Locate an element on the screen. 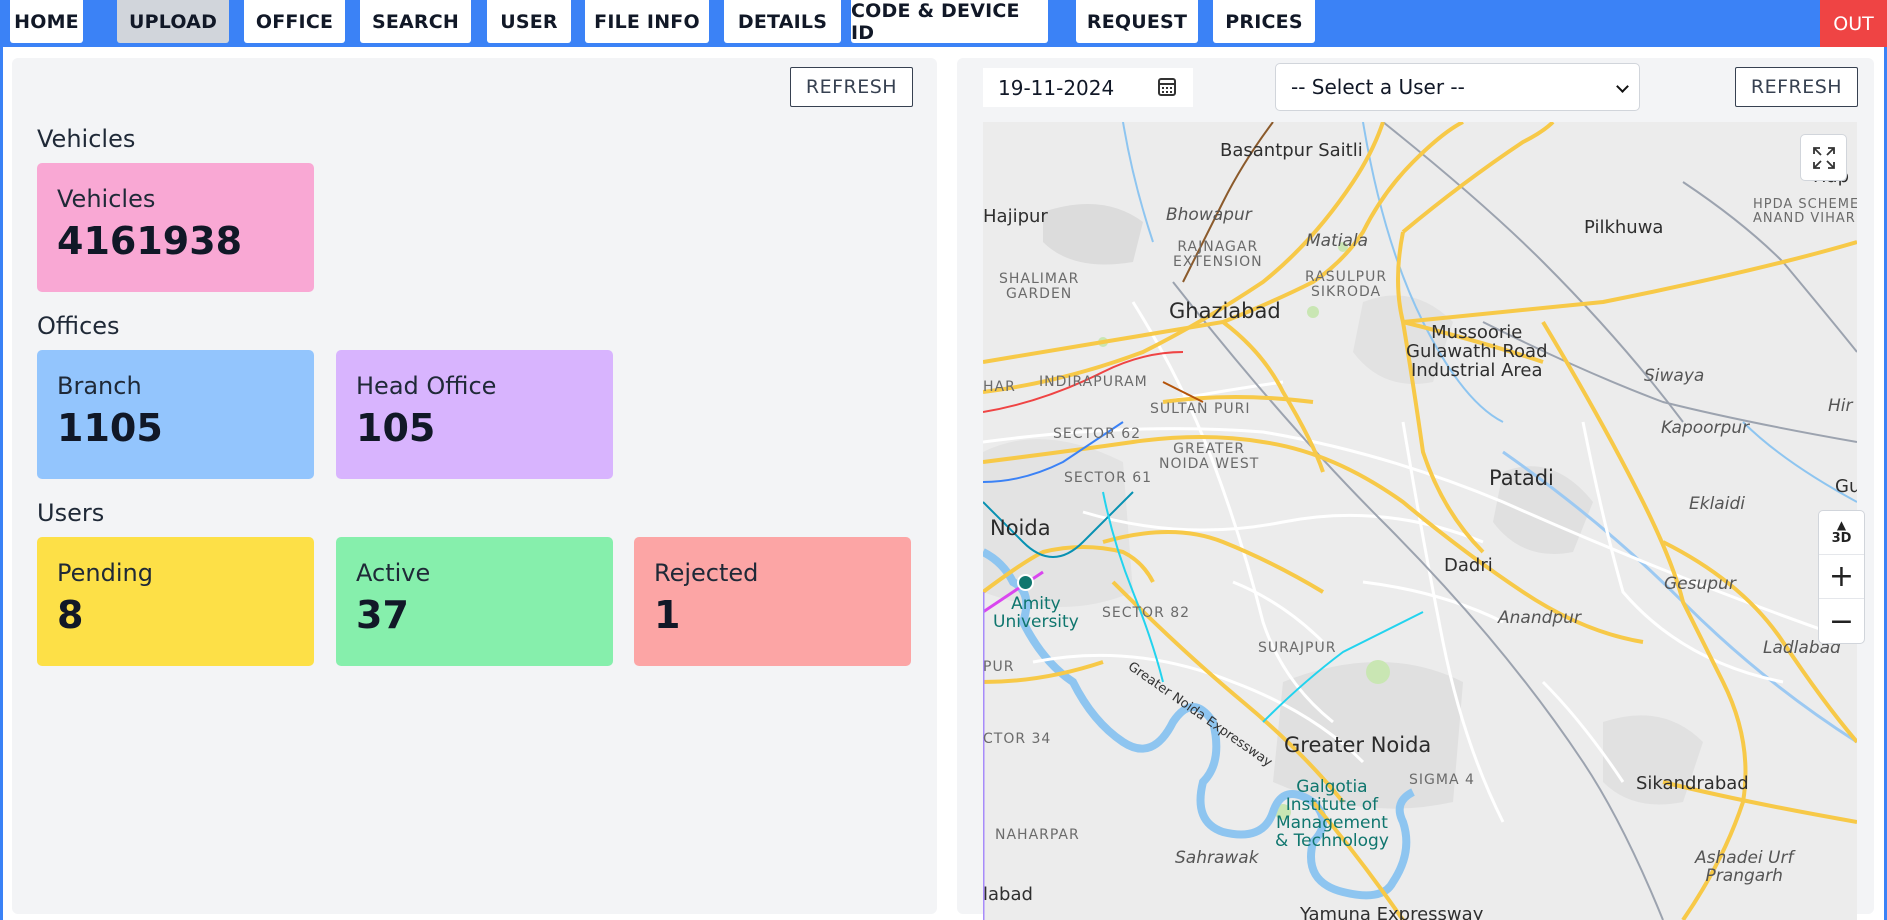 The height and width of the screenshot is (920, 1887). card-value: 8 is located at coordinates (70, 615).